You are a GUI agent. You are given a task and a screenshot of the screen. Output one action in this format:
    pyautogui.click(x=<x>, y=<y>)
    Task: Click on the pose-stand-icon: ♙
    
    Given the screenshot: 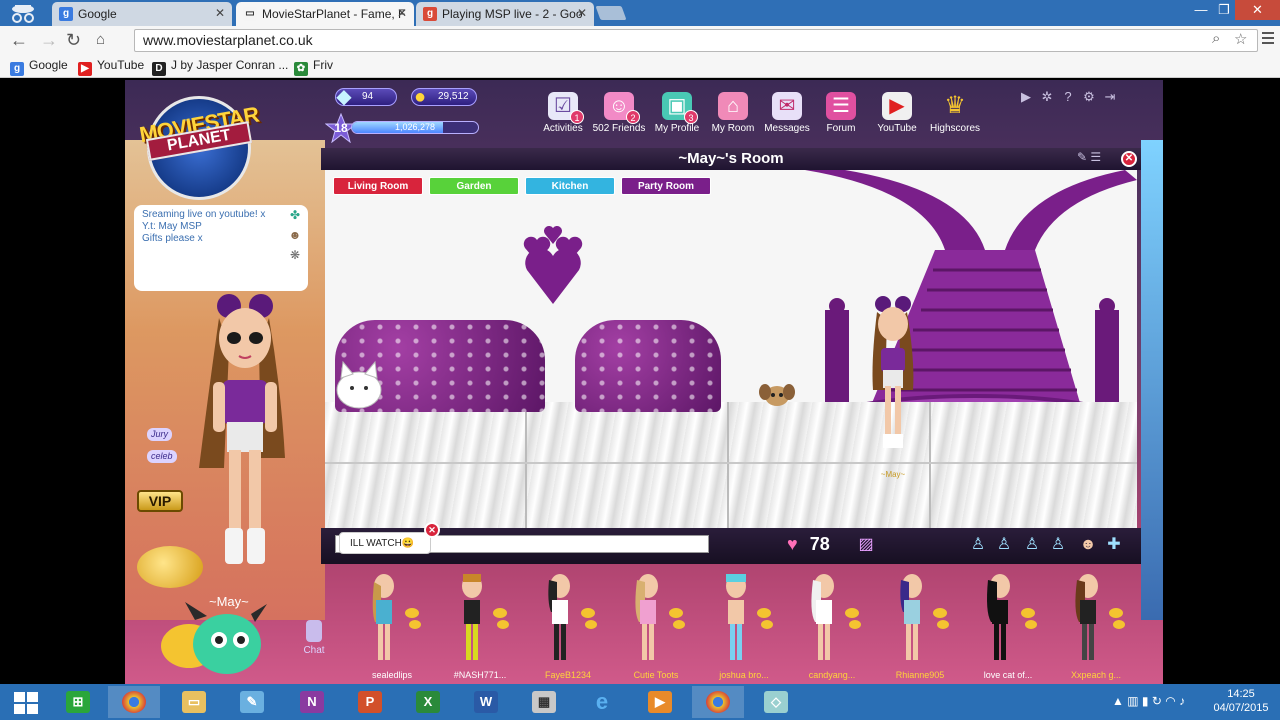 What is the action you would take?
    pyautogui.click(x=978, y=545)
    